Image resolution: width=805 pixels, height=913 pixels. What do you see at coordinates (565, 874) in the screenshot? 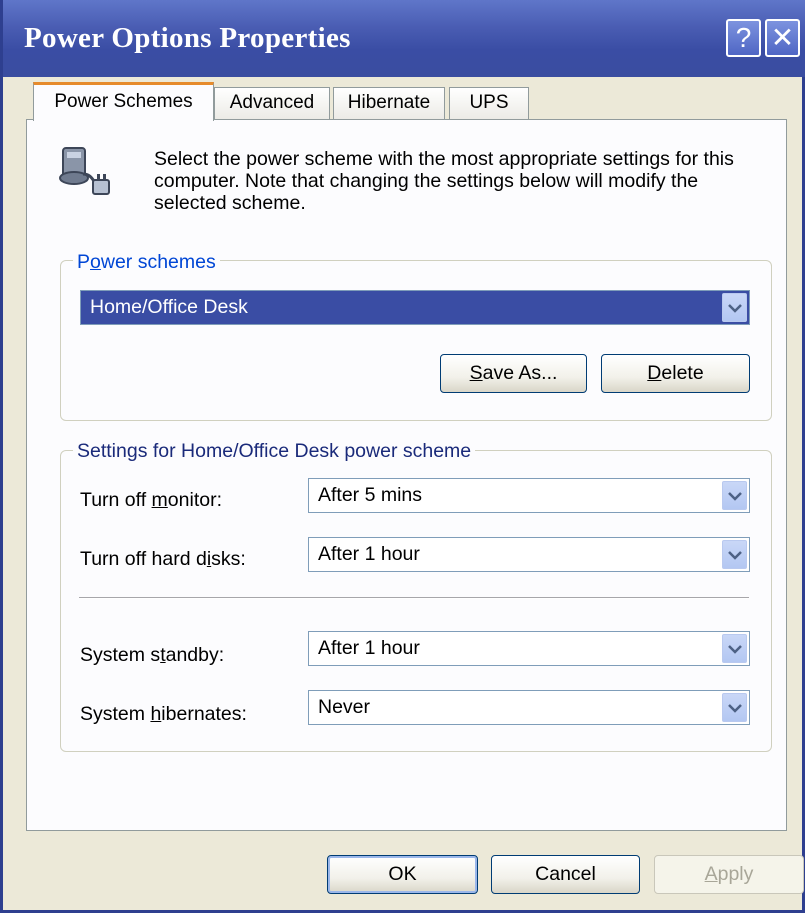
I see `cancel-button: Cancel` at bounding box center [565, 874].